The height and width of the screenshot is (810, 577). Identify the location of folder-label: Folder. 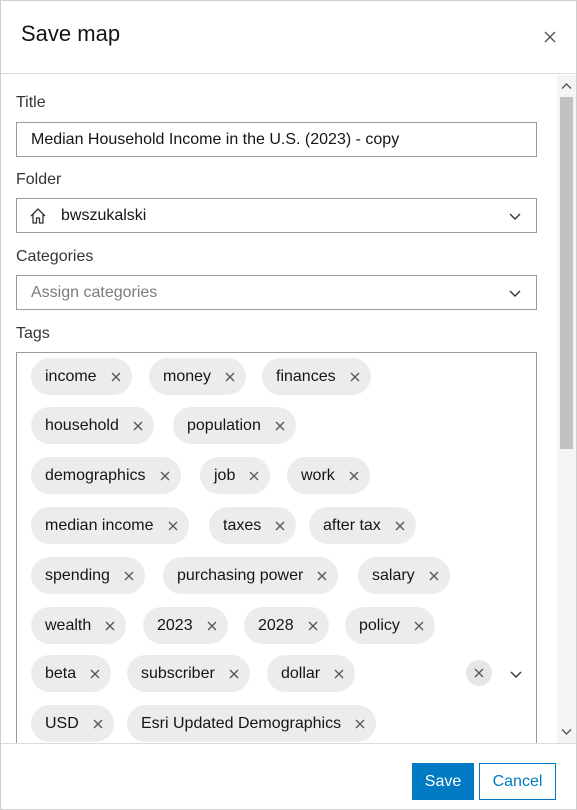
(39, 179).